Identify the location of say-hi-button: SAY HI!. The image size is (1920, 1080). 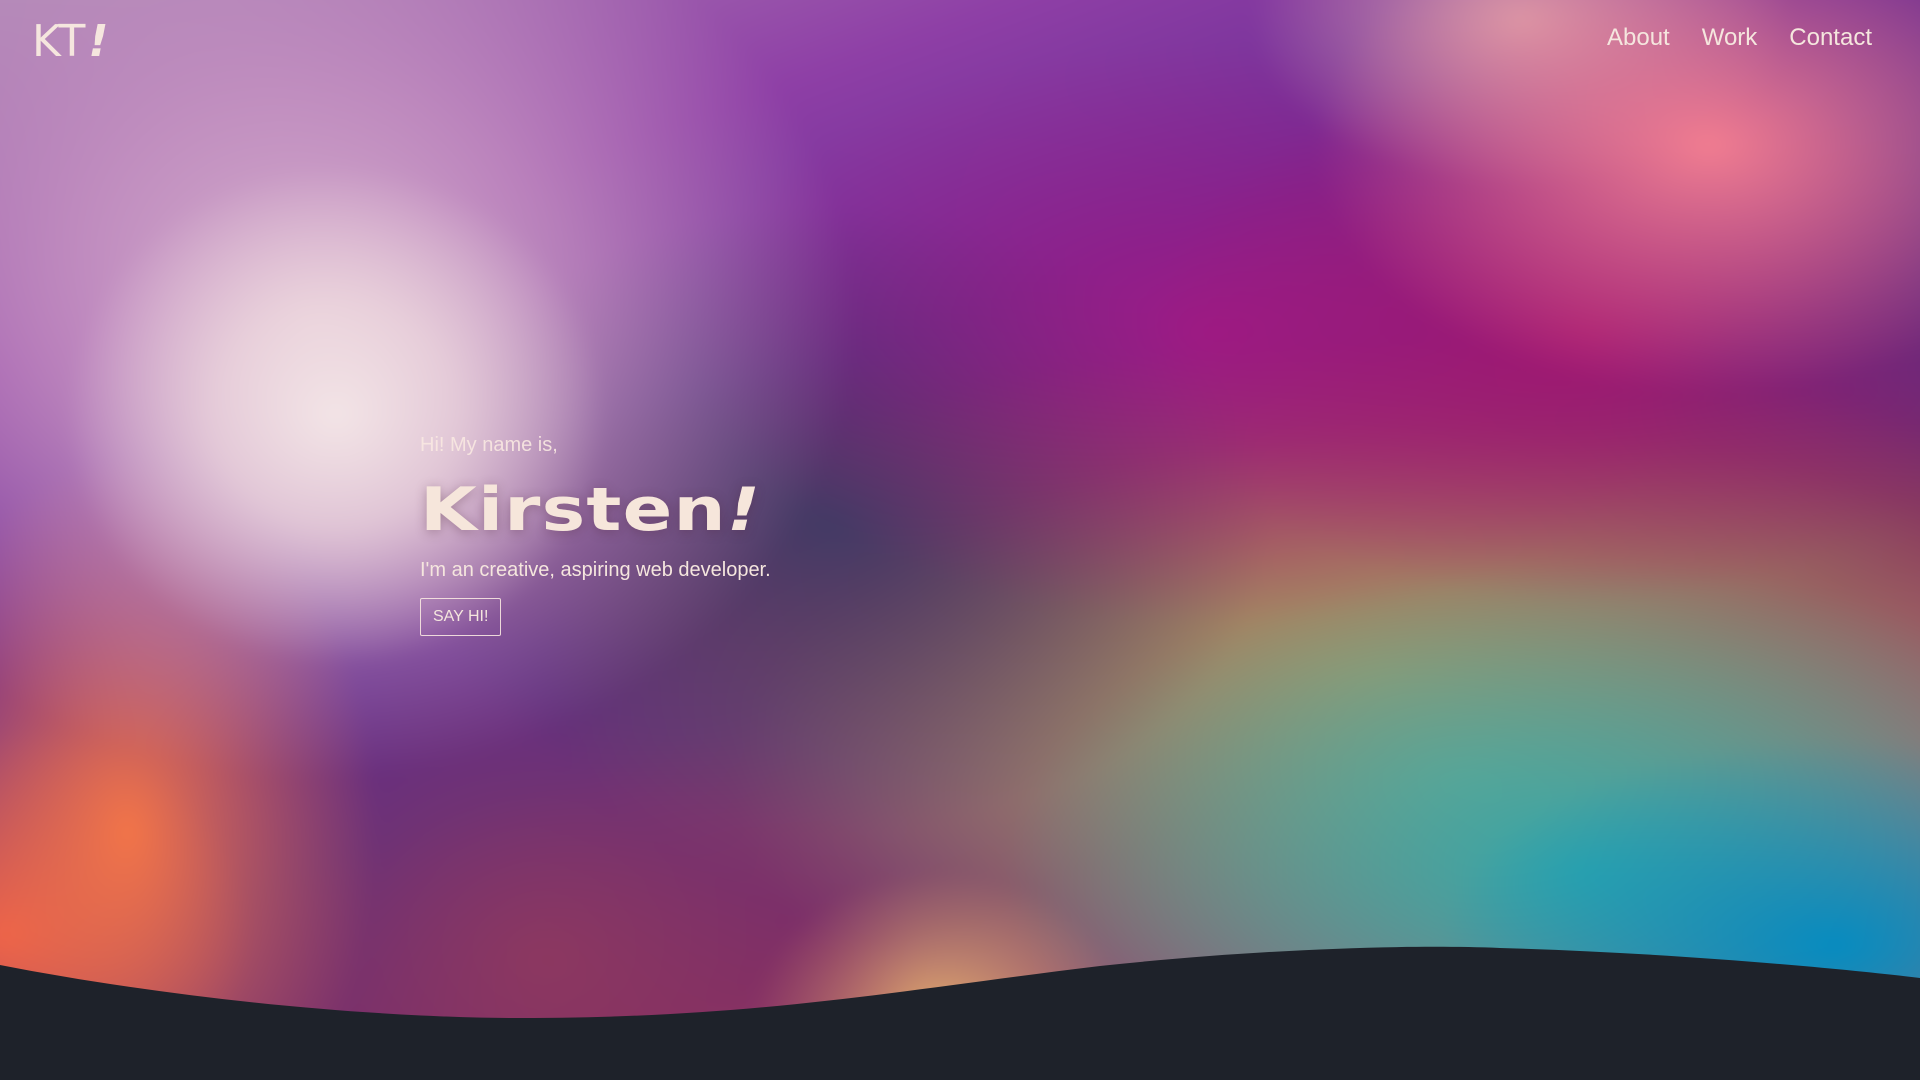
(461, 617).